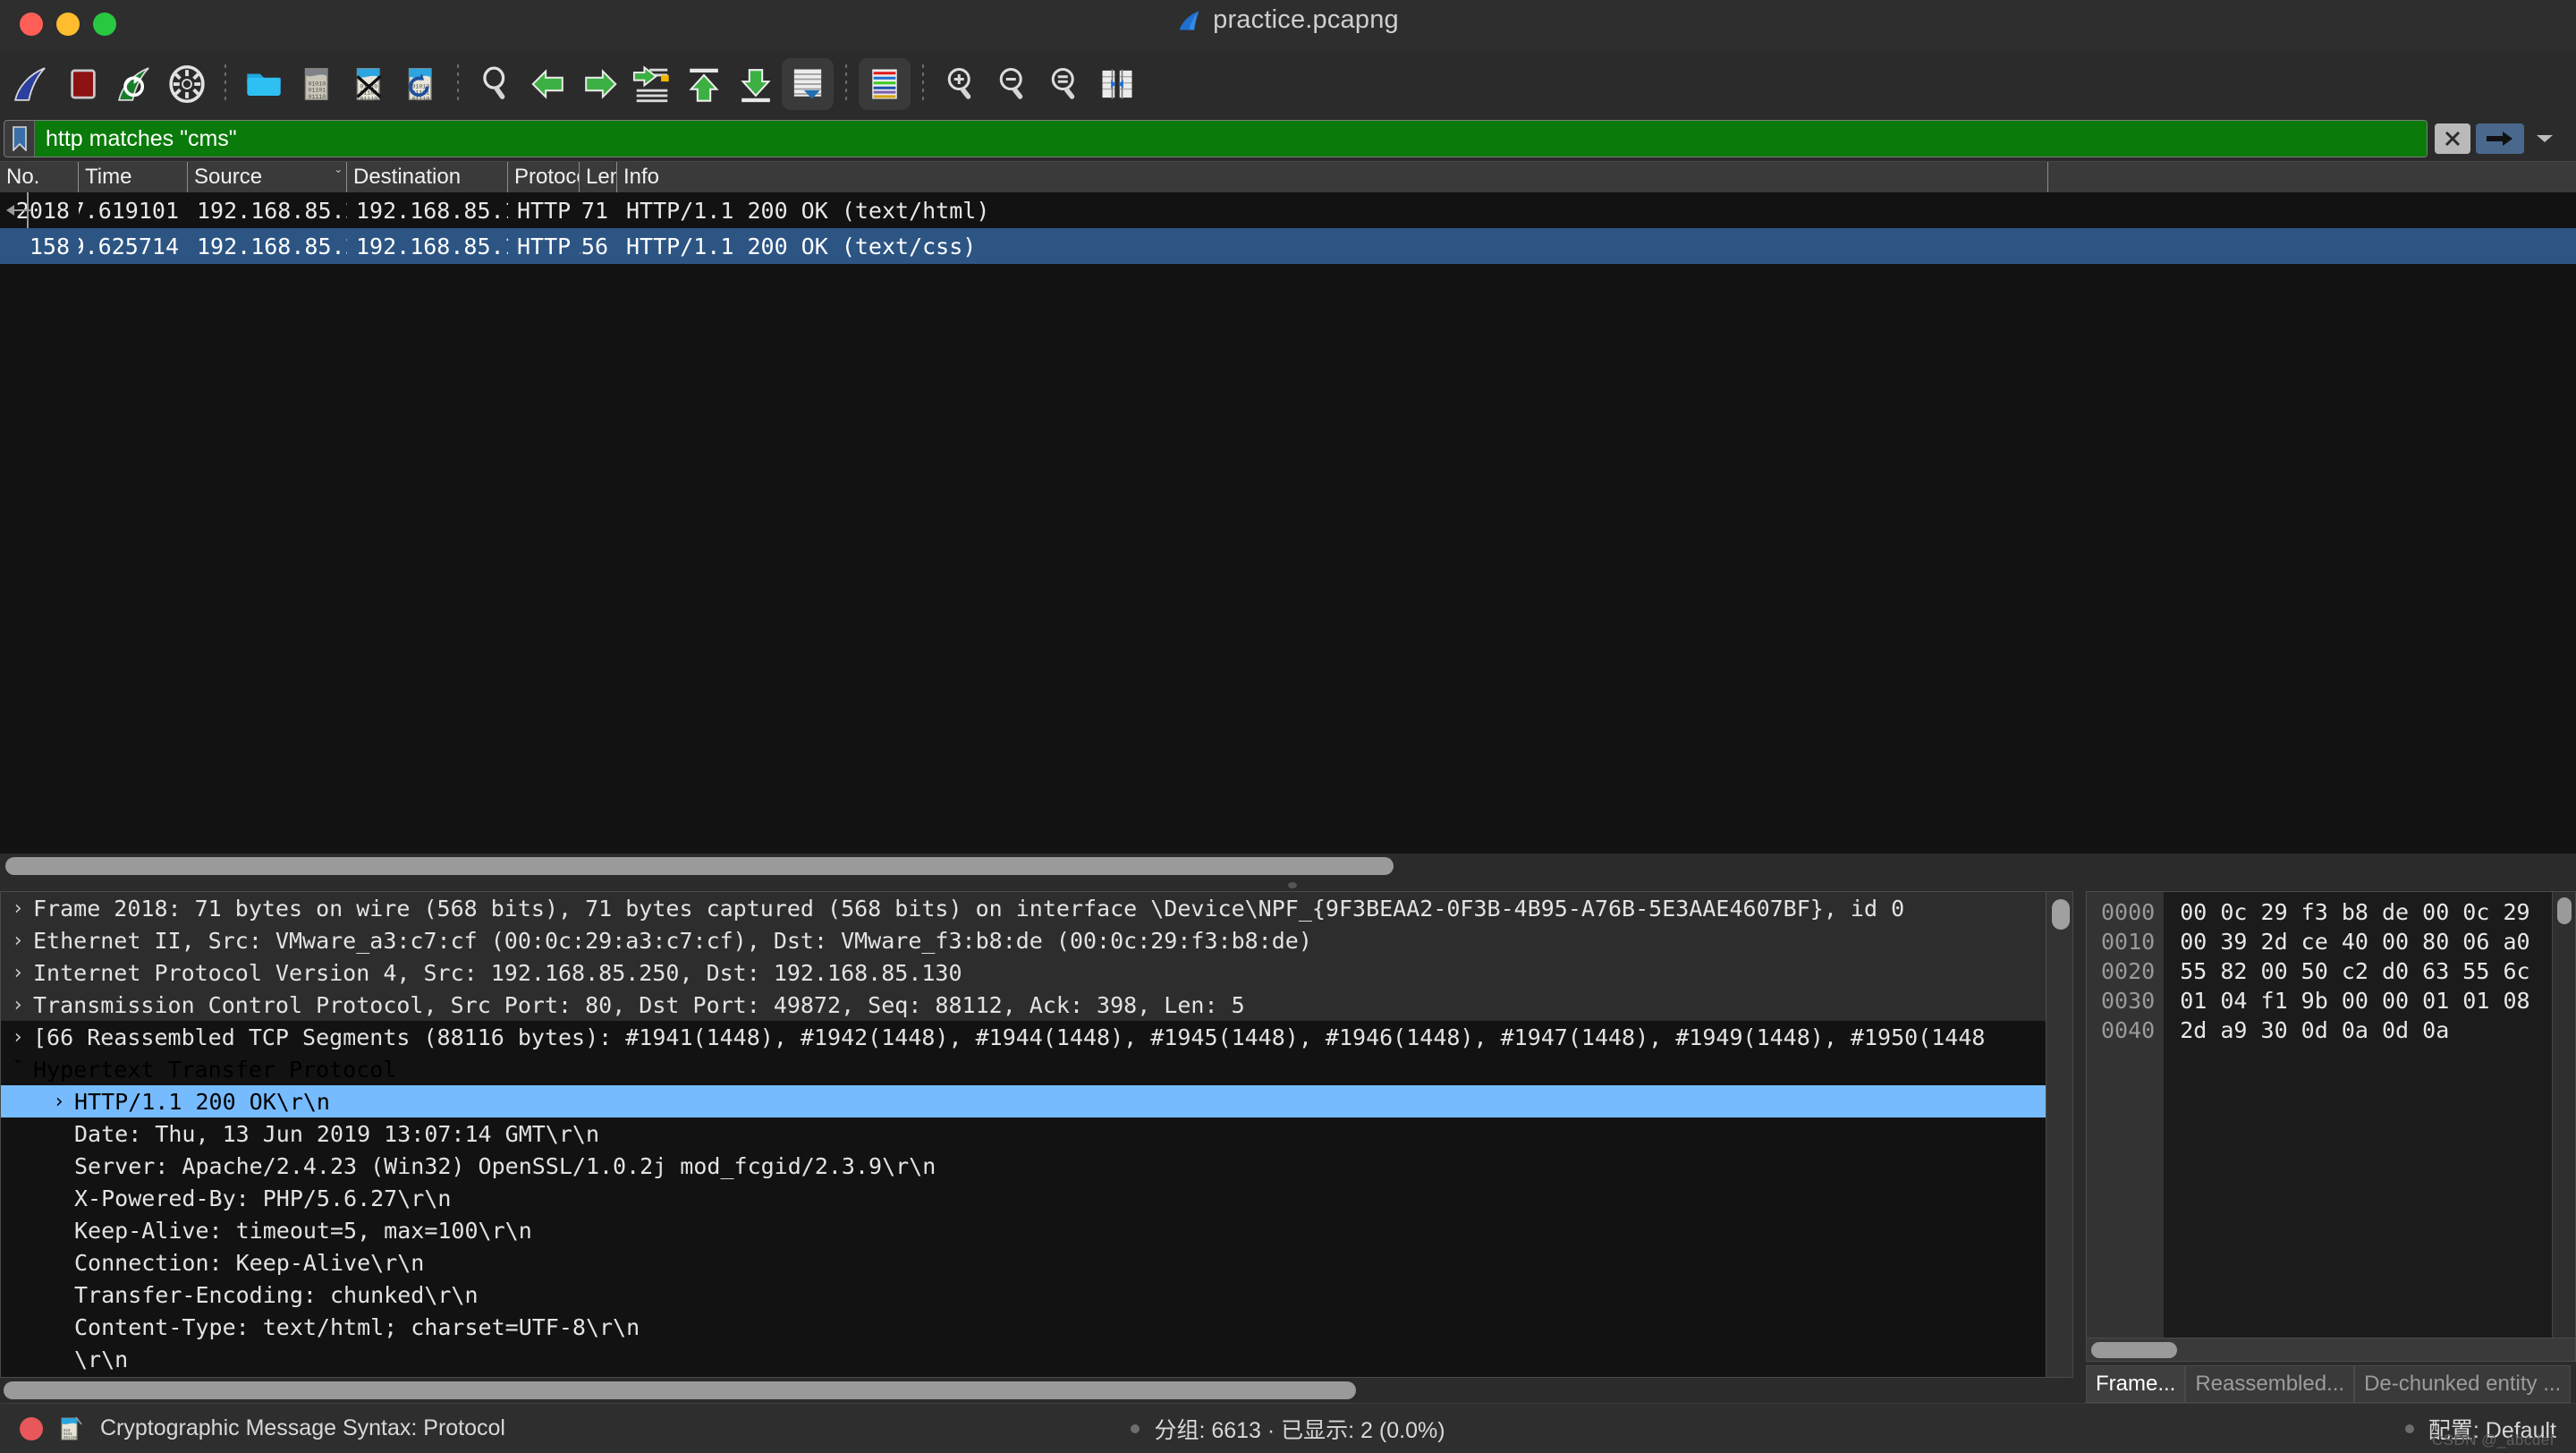 The height and width of the screenshot is (1453, 2576). I want to click on detail-tree-item: Date: Thu, 13 Jun 2019 13:07:14 GMT\r\n, so click(1023, 1133).